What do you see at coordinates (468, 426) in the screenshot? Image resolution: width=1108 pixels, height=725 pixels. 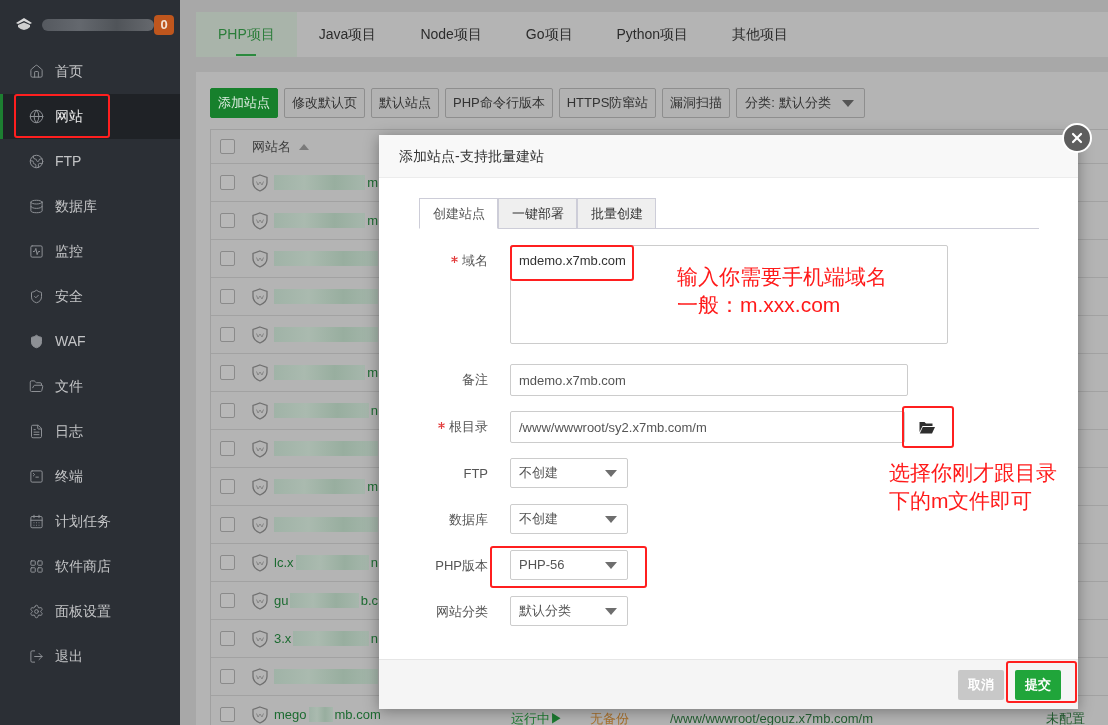 I see `field-label: 根目录` at bounding box center [468, 426].